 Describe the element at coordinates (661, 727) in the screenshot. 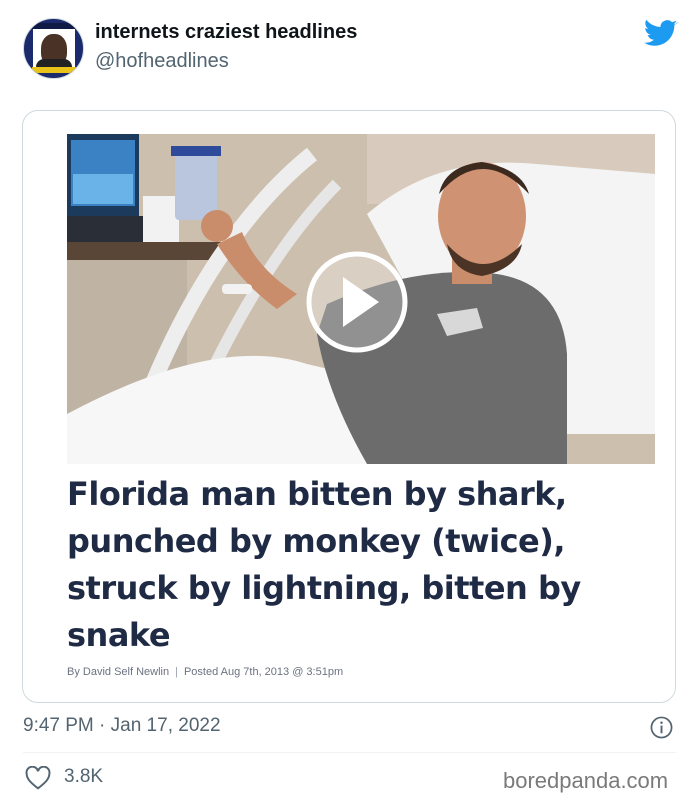

I see `info-icon` at that location.